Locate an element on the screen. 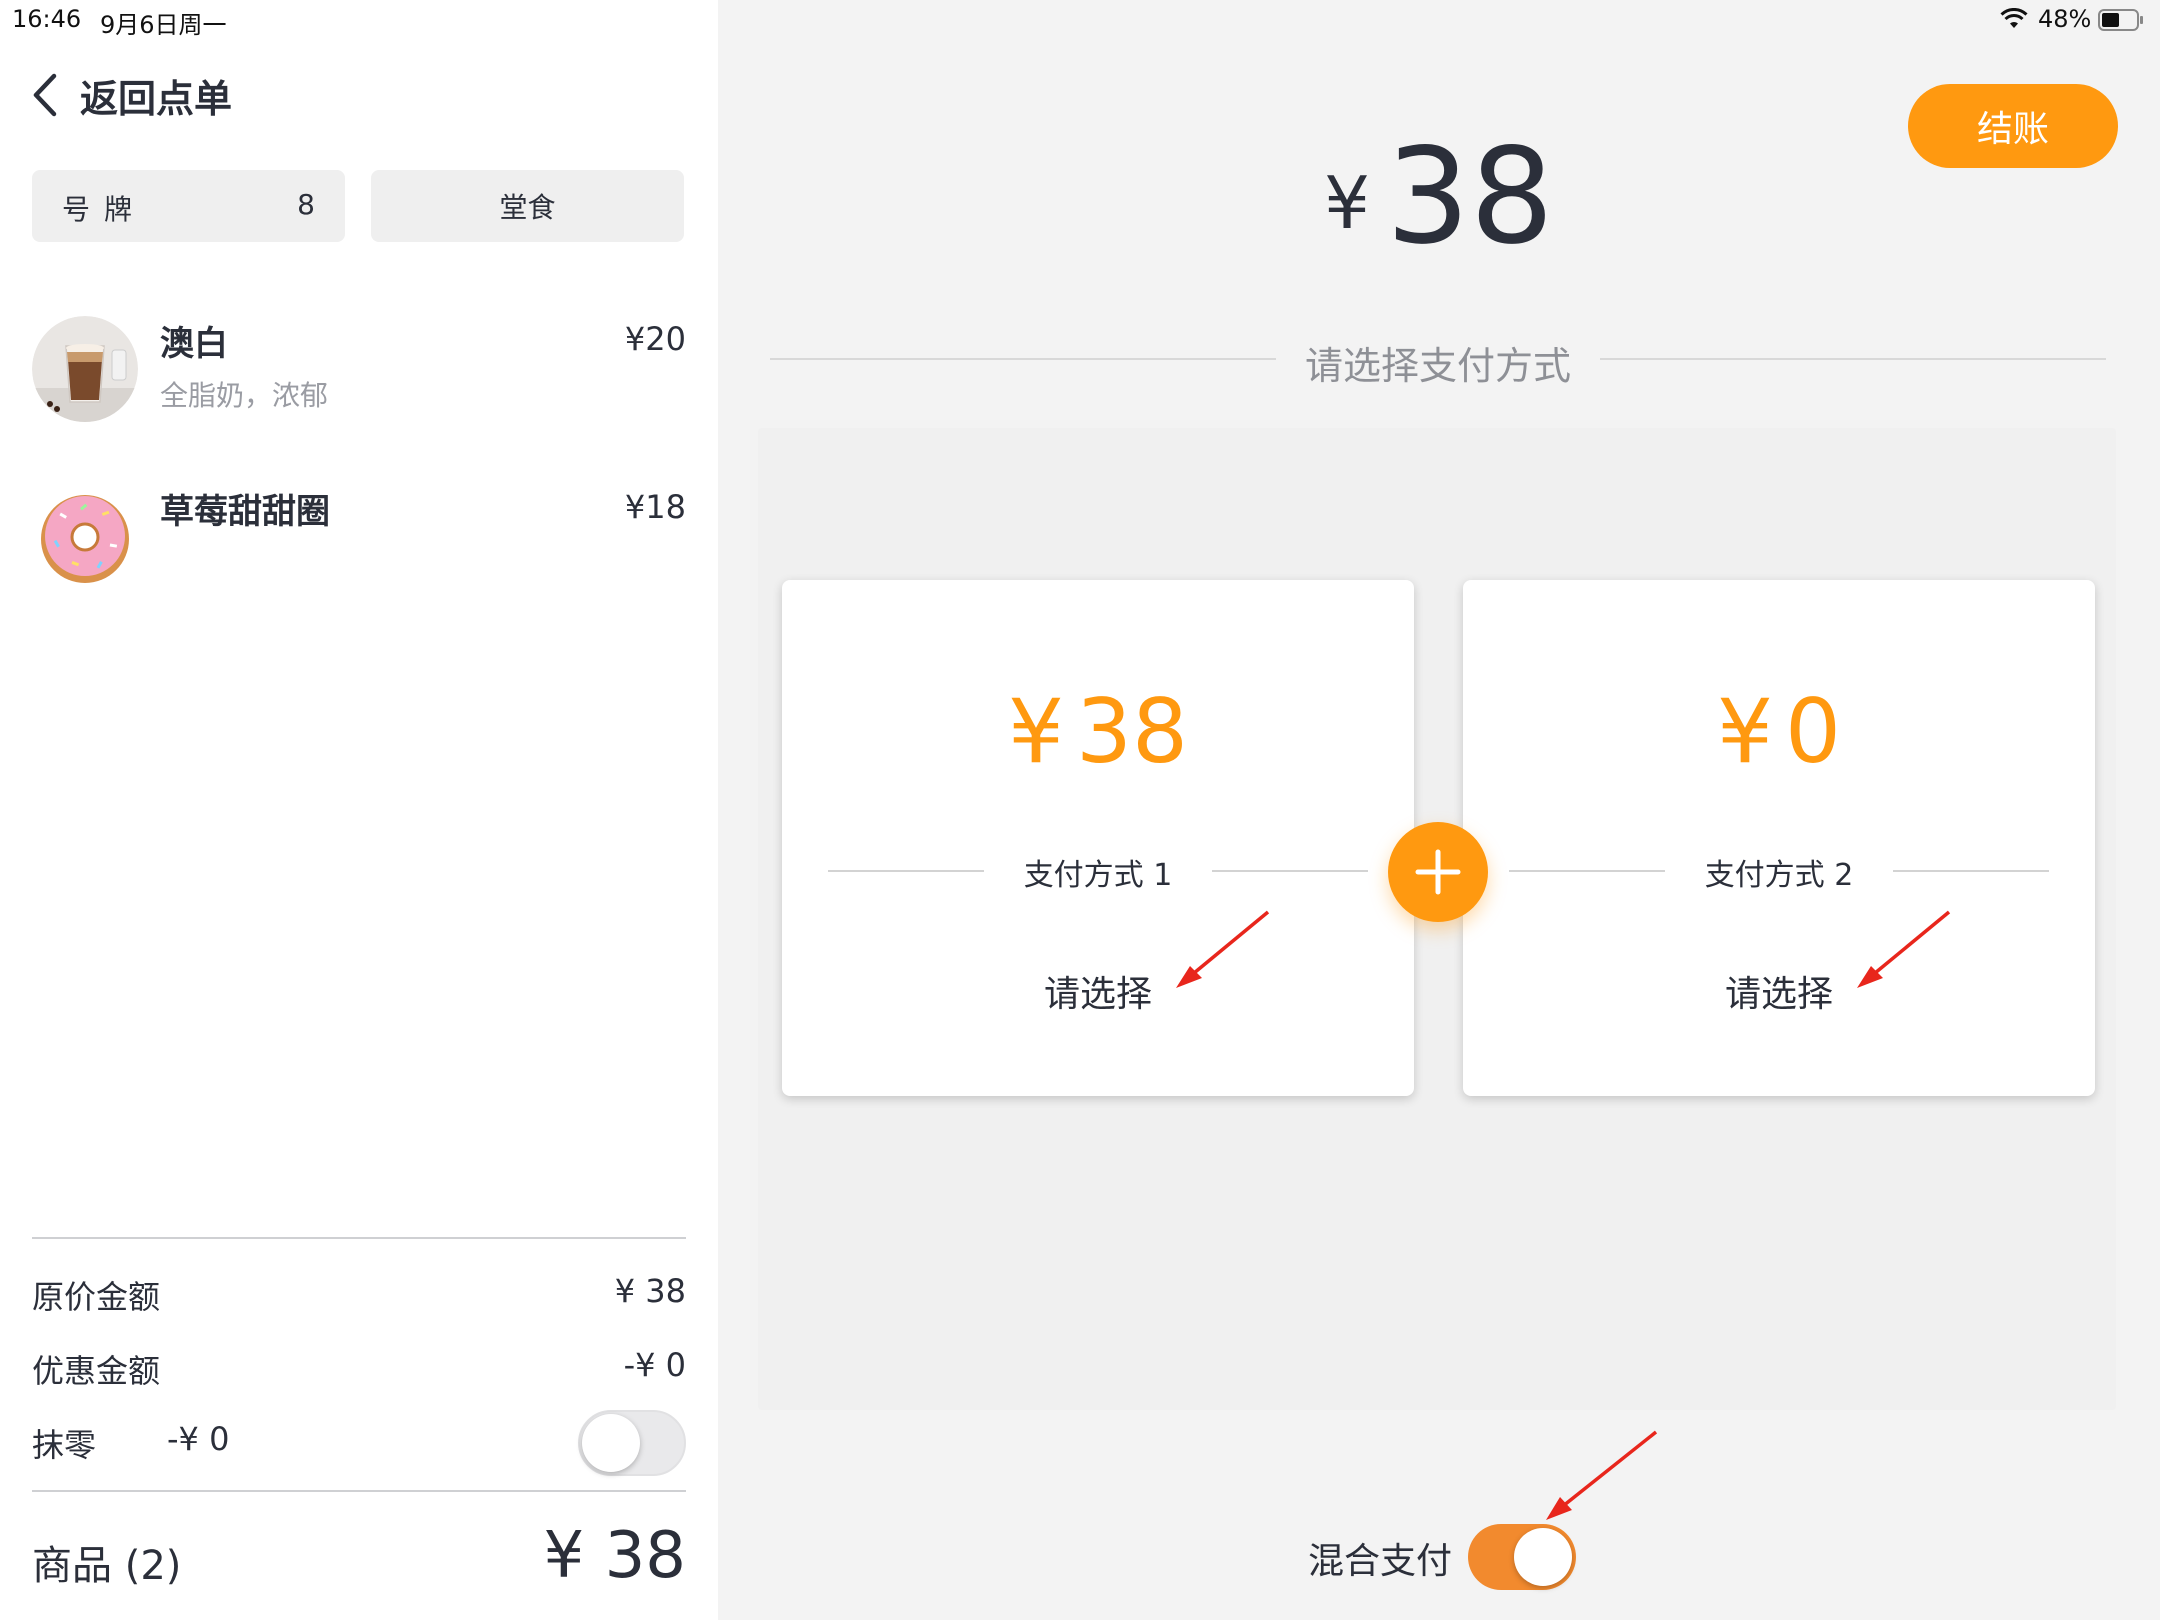 The image size is (2160, 1620). add-payment-method-button is located at coordinates (1438, 872).